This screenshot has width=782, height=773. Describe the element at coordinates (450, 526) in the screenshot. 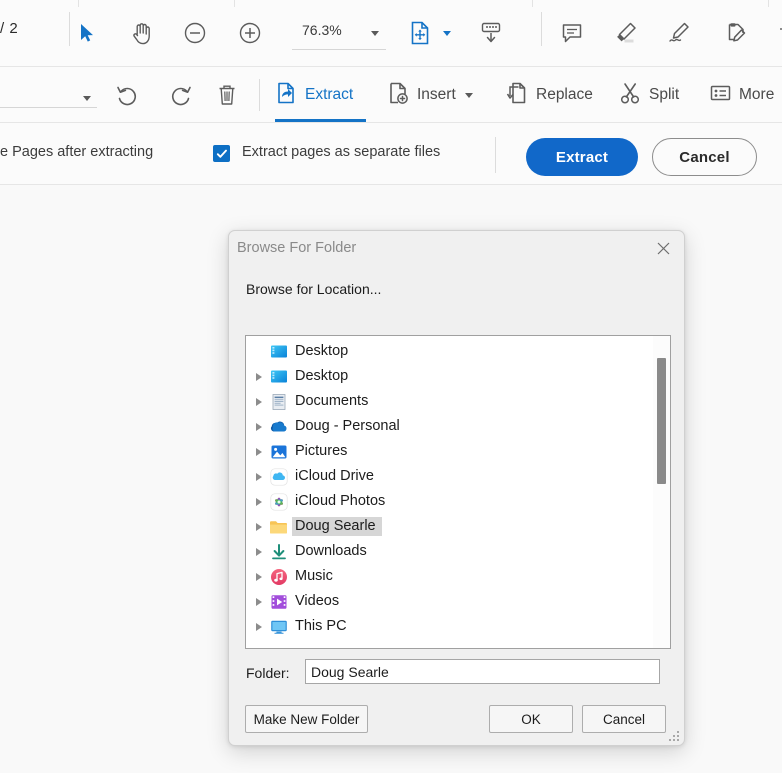

I see `tree-item-doug-searle: Doug Searle` at that location.